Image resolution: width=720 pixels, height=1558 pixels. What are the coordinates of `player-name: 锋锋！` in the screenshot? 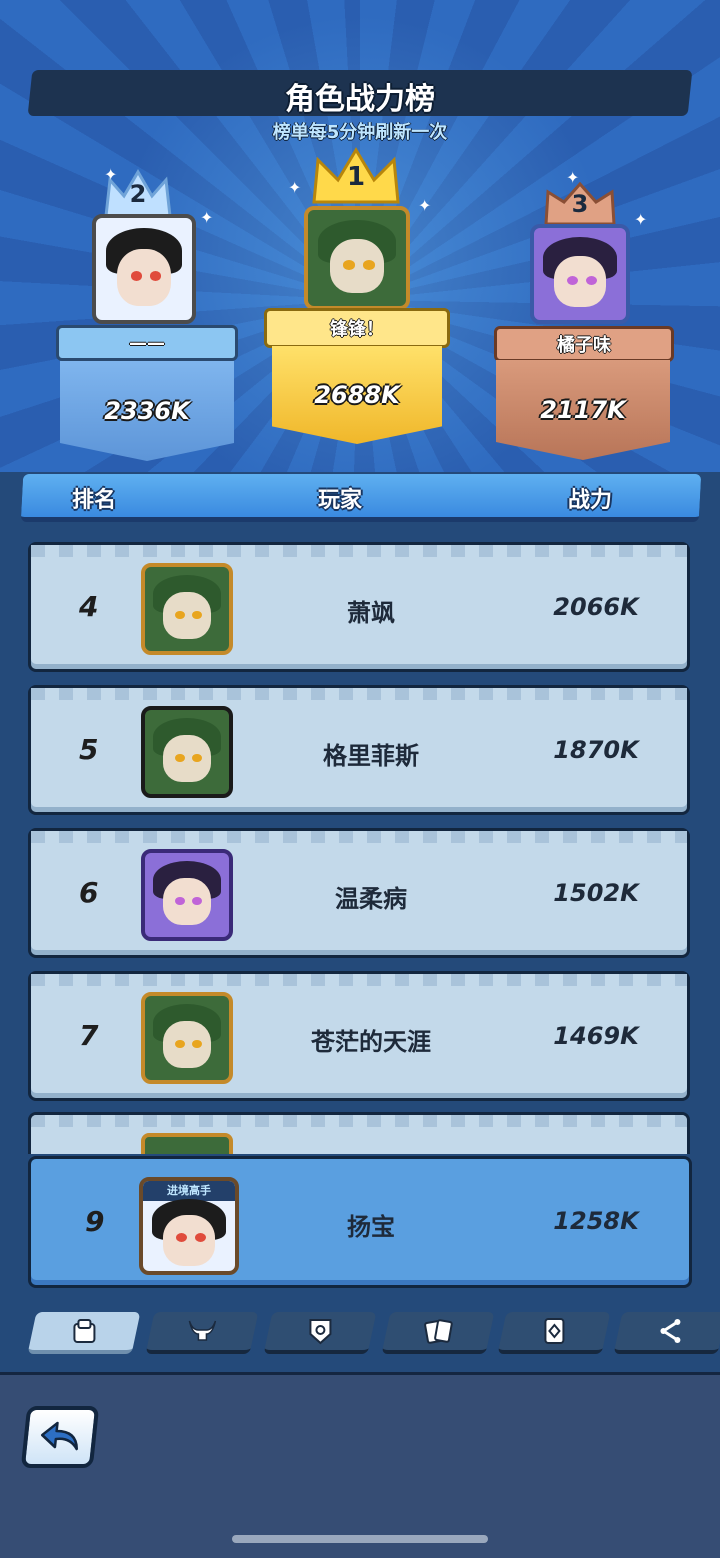 It's located at (357, 329).